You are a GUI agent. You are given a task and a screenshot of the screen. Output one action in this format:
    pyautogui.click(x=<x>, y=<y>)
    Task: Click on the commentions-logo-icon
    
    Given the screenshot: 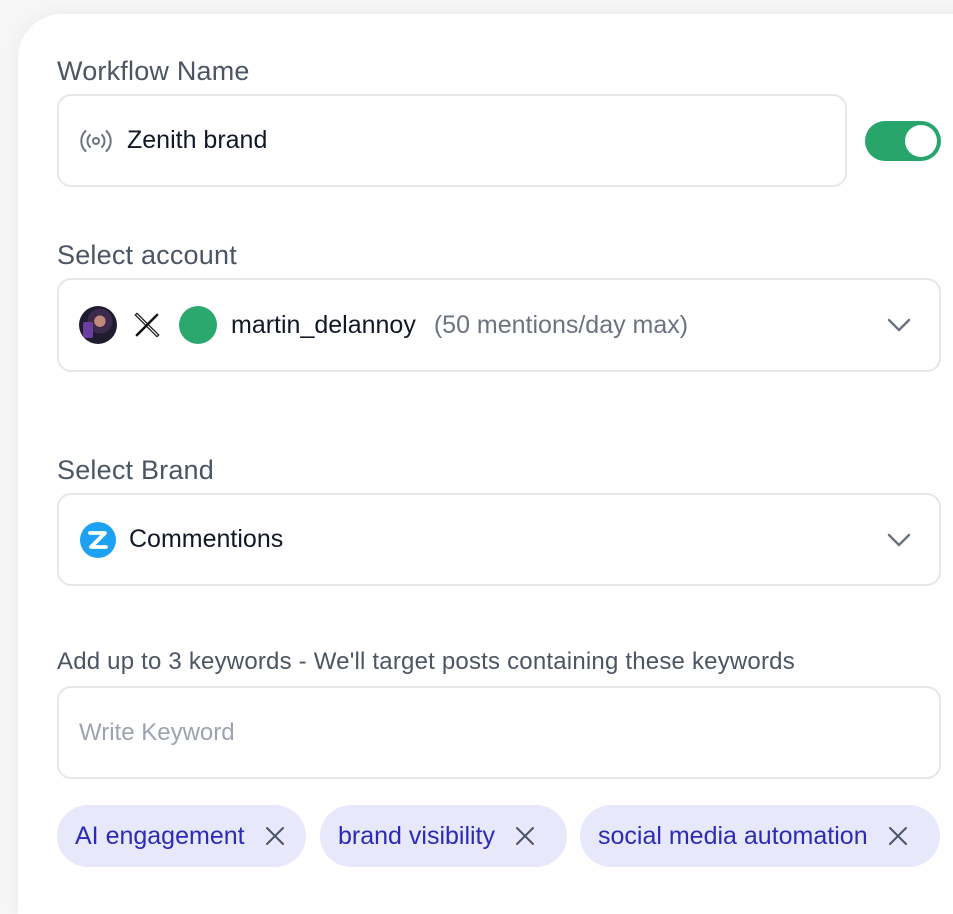 What is the action you would take?
    pyautogui.click(x=98, y=539)
    